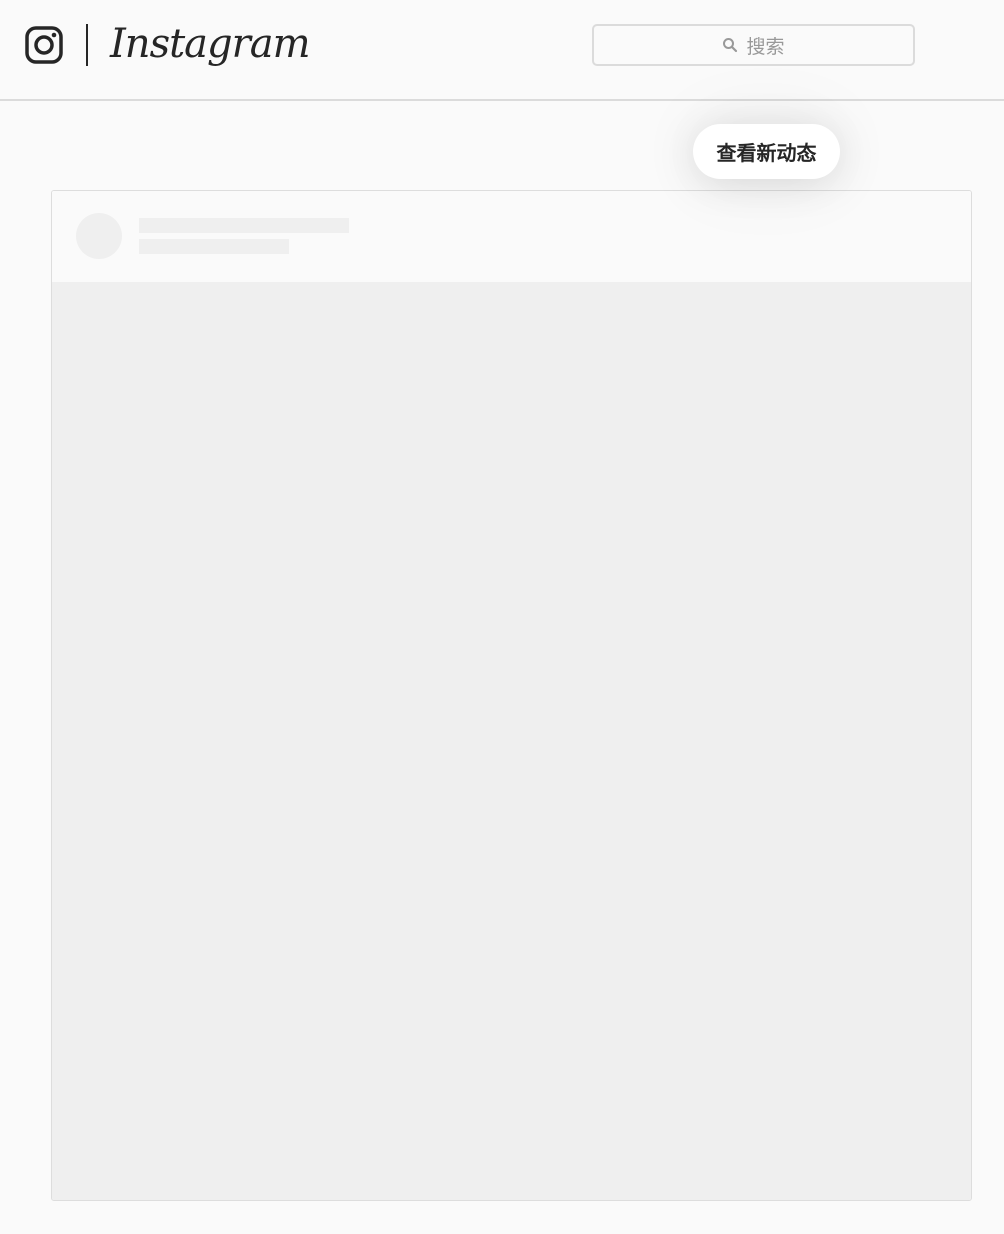  Describe the element at coordinates (730, 45) in the screenshot. I see `search-icon` at that location.